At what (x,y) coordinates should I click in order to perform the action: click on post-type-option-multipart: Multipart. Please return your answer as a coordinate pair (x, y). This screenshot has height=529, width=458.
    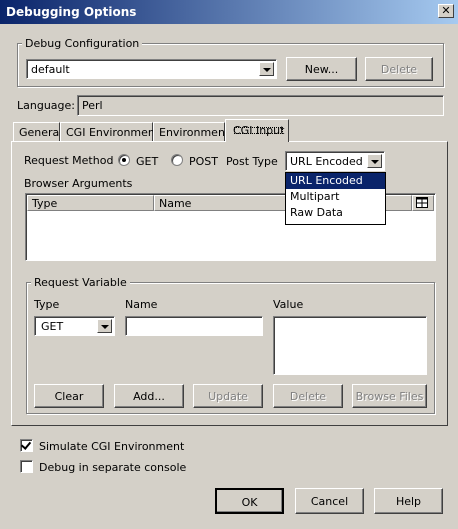
    Looking at the image, I should click on (335, 197).